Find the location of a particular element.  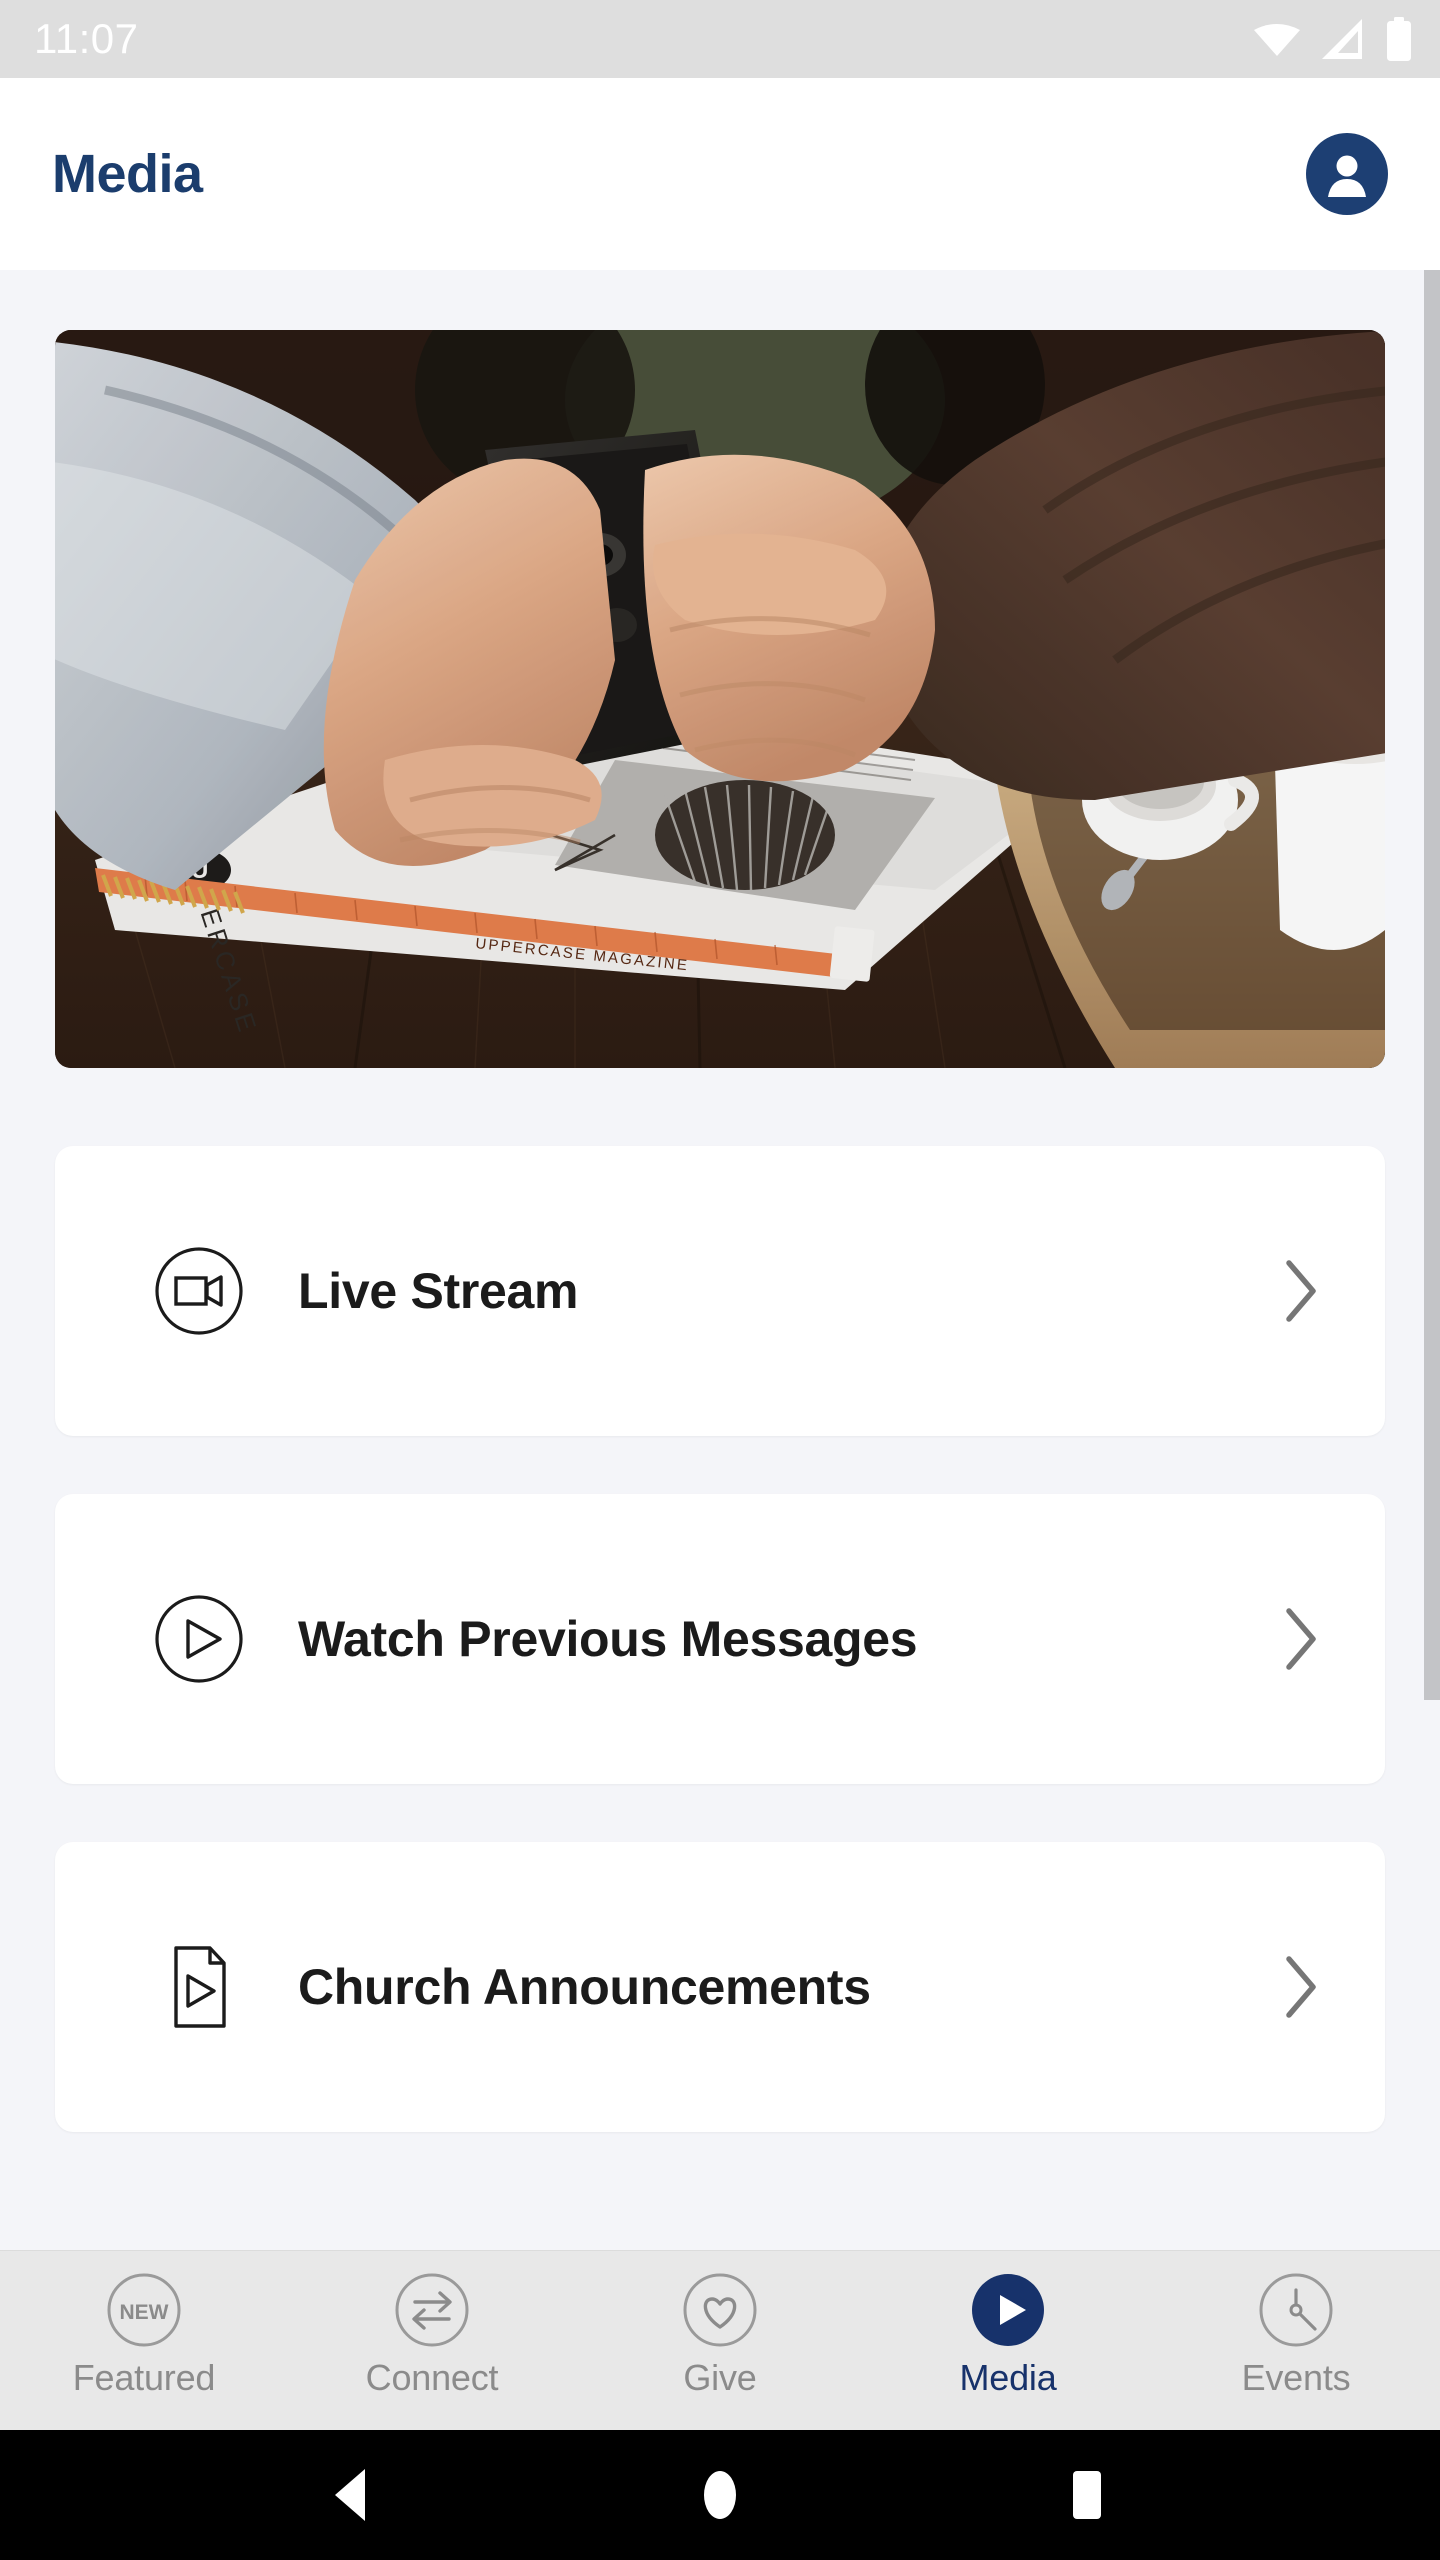

recents-button is located at coordinates (1087, 2495).